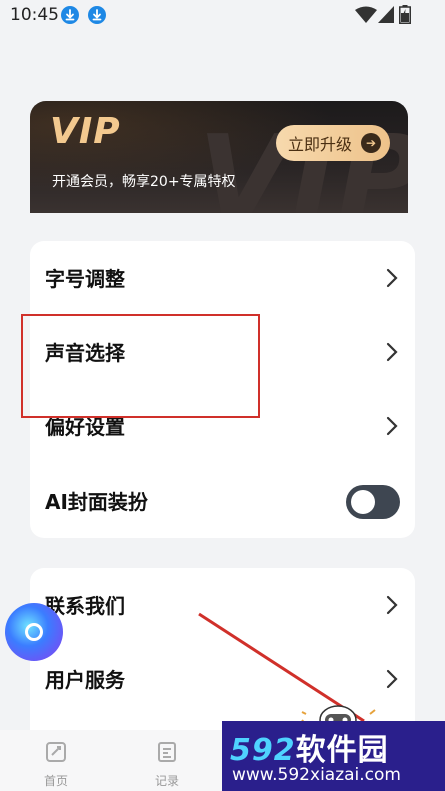  I want to click on nav-item-home: 首页, so click(56, 760).